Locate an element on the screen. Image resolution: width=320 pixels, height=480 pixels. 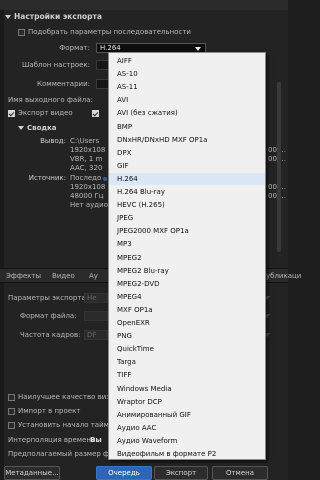
summary-title: Сводка is located at coordinates (42, 128).